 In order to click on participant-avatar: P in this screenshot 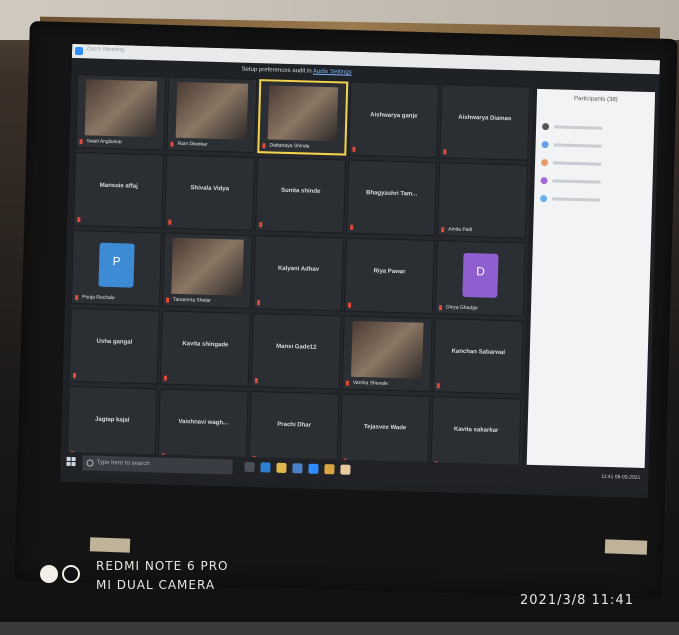, I will do `click(116, 265)`.